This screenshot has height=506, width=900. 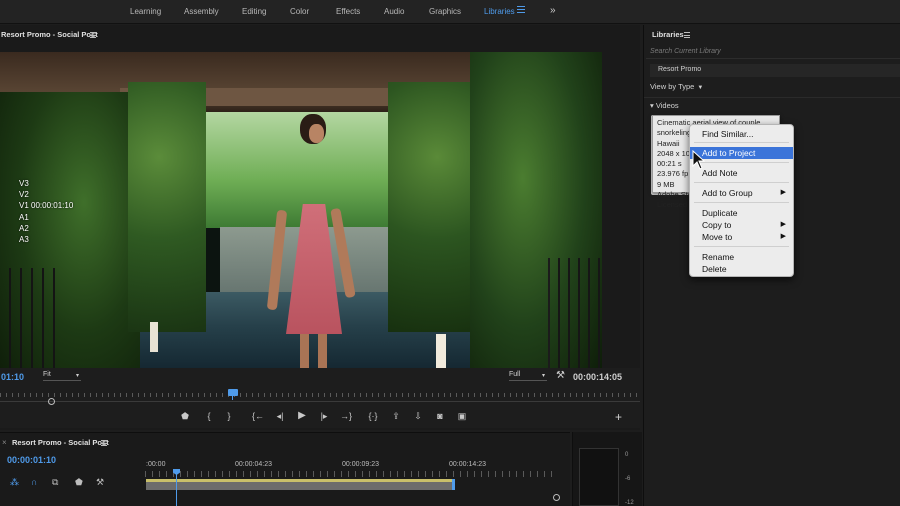 What do you see at coordinates (280, 416) in the screenshot?
I see `step-back-button: ◂|` at bounding box center [280, 416].